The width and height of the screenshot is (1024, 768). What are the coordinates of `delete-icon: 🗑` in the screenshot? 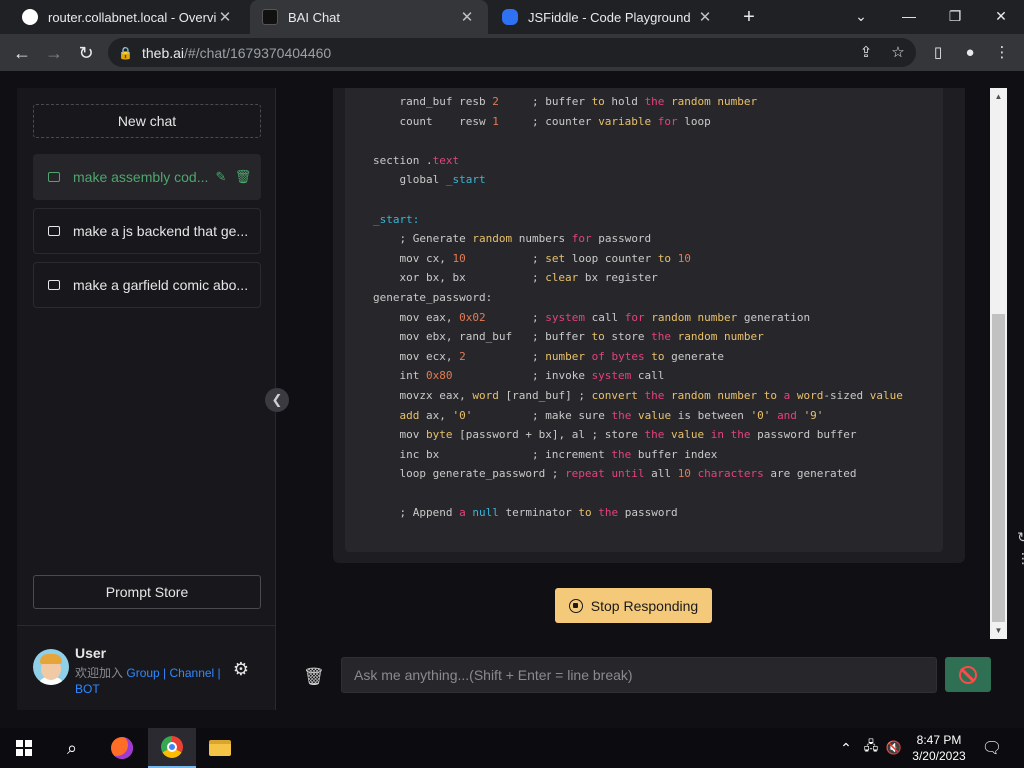 It's located at (243, 177).